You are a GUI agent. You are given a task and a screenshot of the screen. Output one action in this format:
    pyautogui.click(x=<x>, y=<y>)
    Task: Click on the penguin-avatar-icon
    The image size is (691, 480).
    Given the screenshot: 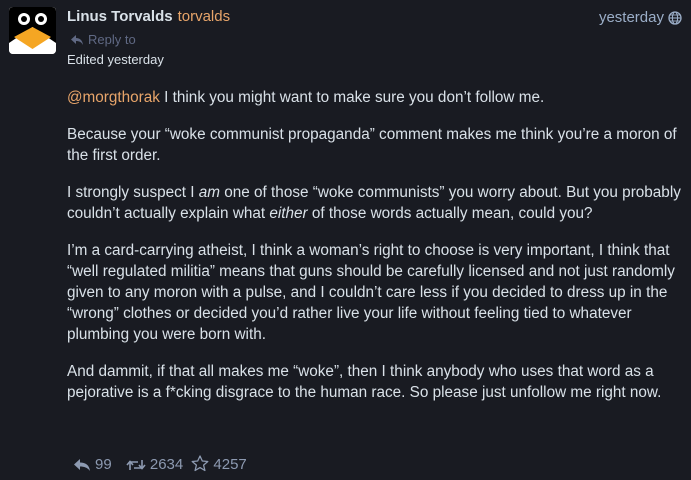 What is the action you would take?
    pyautogui.click(x=32, y=30)
    